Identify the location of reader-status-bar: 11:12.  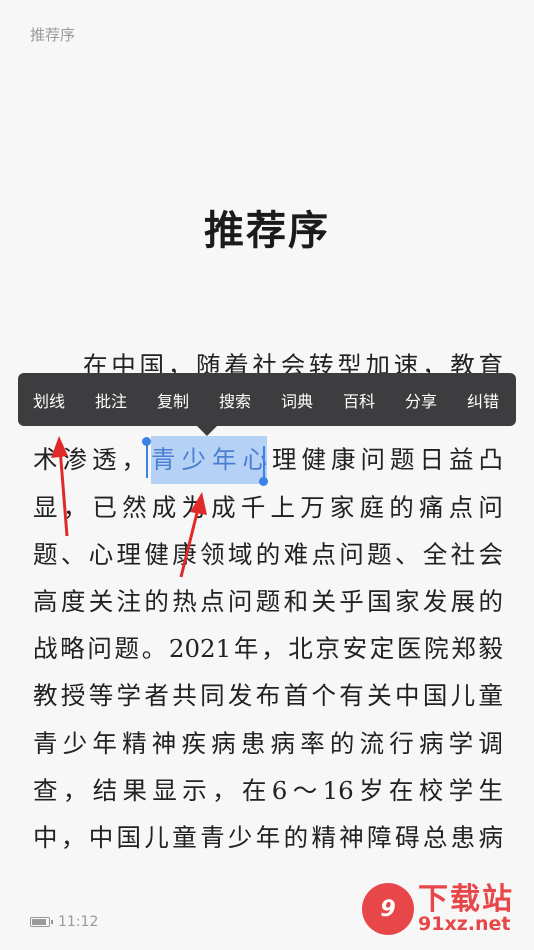
(64, 922).